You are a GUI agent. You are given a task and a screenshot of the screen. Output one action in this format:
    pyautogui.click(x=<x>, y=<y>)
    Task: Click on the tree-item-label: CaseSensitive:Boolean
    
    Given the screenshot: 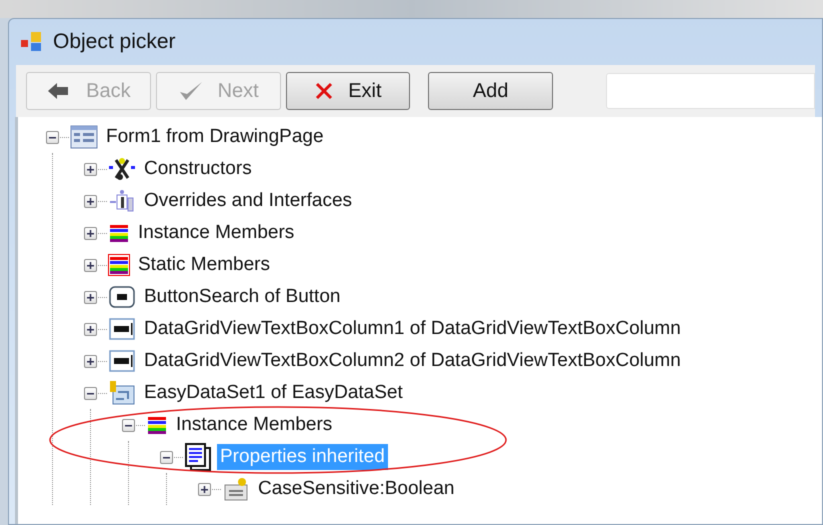 What is the action you would take?
    pyautogui.click(x=356, y=489)
    